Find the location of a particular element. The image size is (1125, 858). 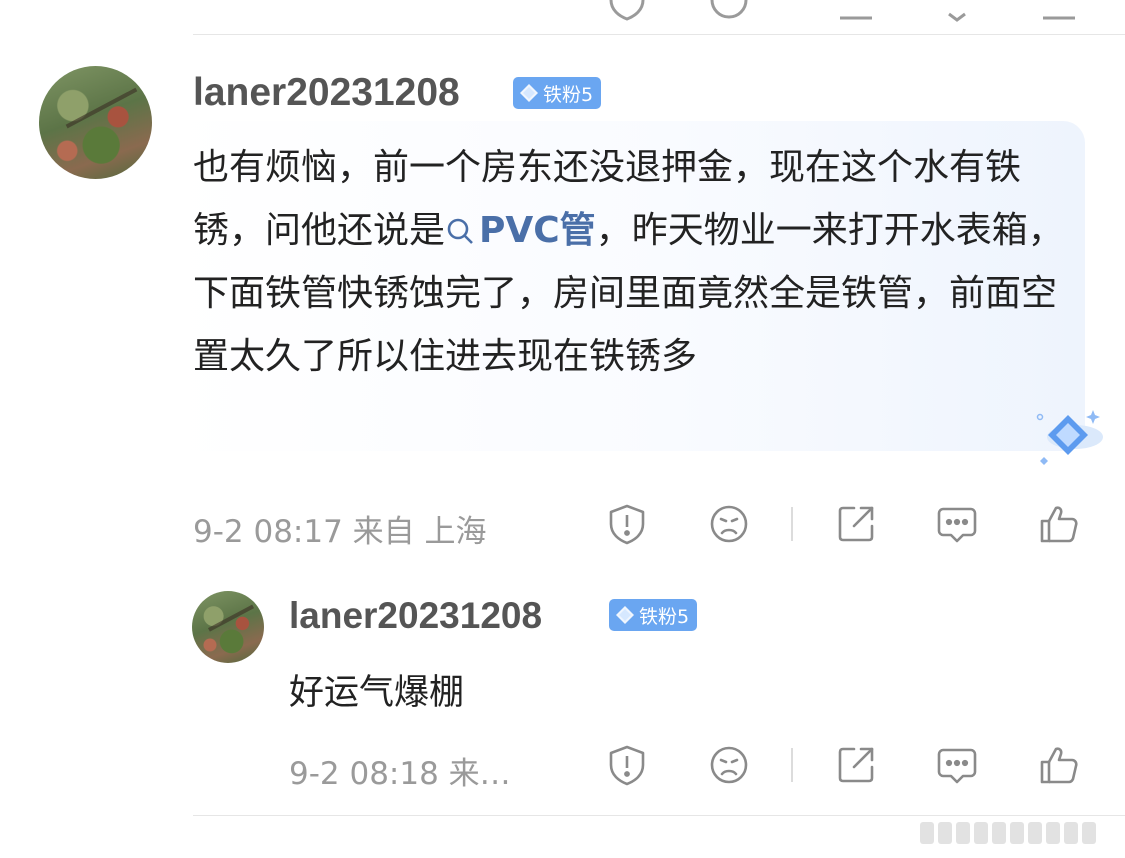

topic-link: PVC管 is located at coordinates (520, 230).